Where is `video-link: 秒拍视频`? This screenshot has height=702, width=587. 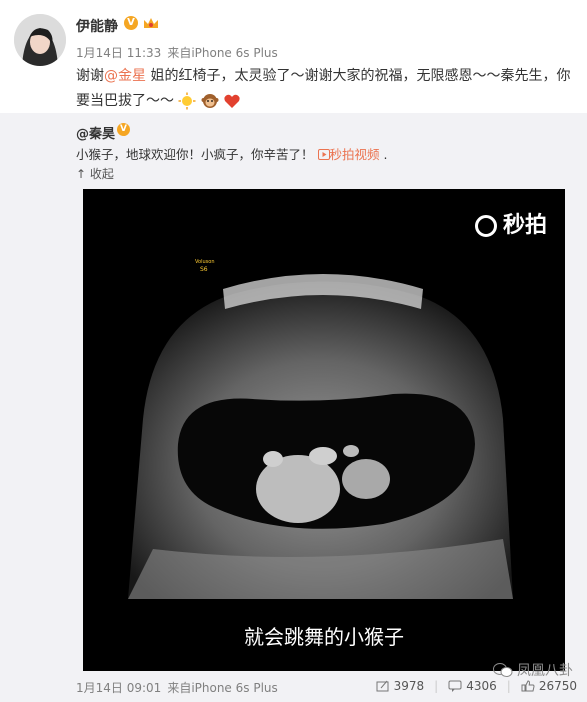 video-link: 秒拍视频 is located at coordinates (350, 154).